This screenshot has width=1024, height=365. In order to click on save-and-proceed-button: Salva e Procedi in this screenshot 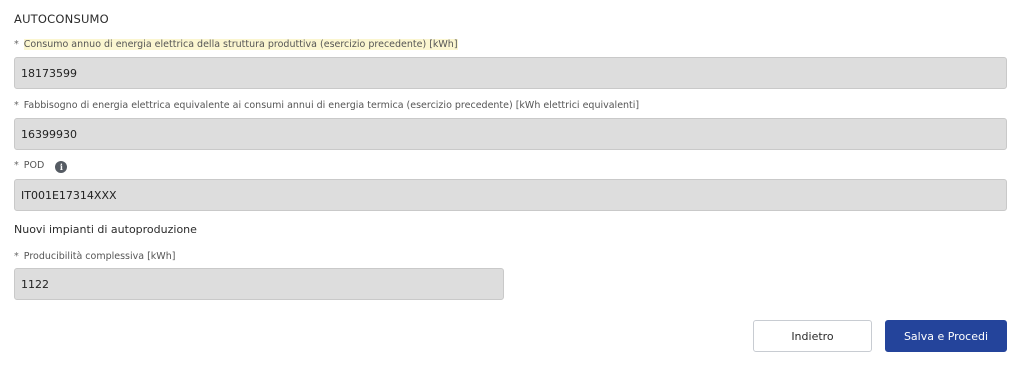, I will do `click(946, 336)`.